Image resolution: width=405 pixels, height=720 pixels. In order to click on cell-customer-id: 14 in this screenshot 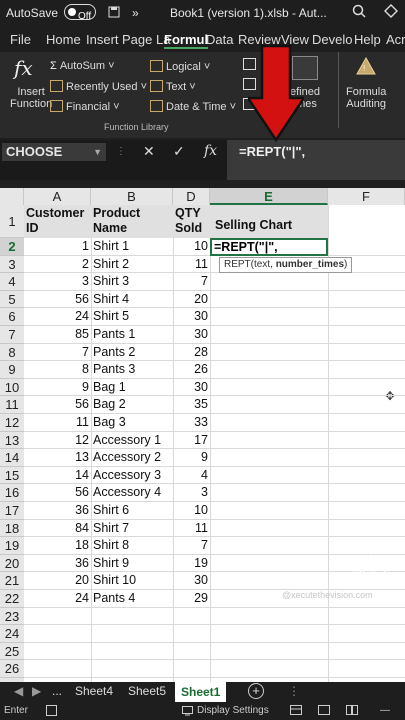, I will do `click(57, 476)`.